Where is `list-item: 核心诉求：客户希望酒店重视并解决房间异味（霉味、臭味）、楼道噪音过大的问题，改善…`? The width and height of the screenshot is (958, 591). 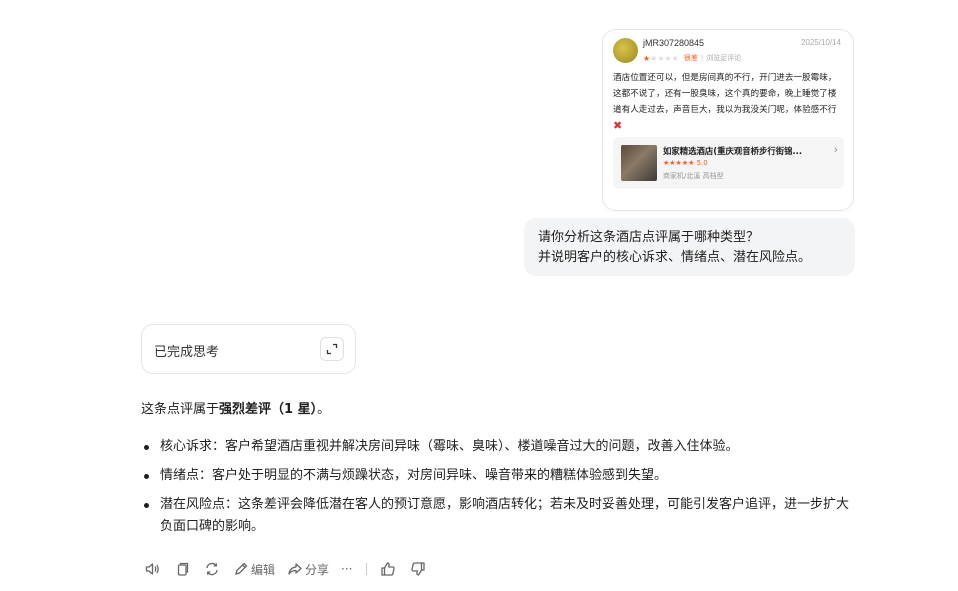 list-item: 核心诉求：客户希望酒店重视并解决房间异味（霉味、臭味）、楼道噪音过大的问题，改善… is located at coordinates (501, 447).